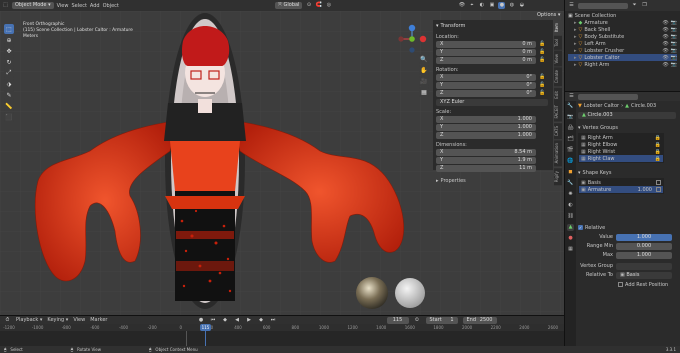 The image size is (680, 353). I want to click on cursor-tool-icon: ⊕, so click(9, 40).